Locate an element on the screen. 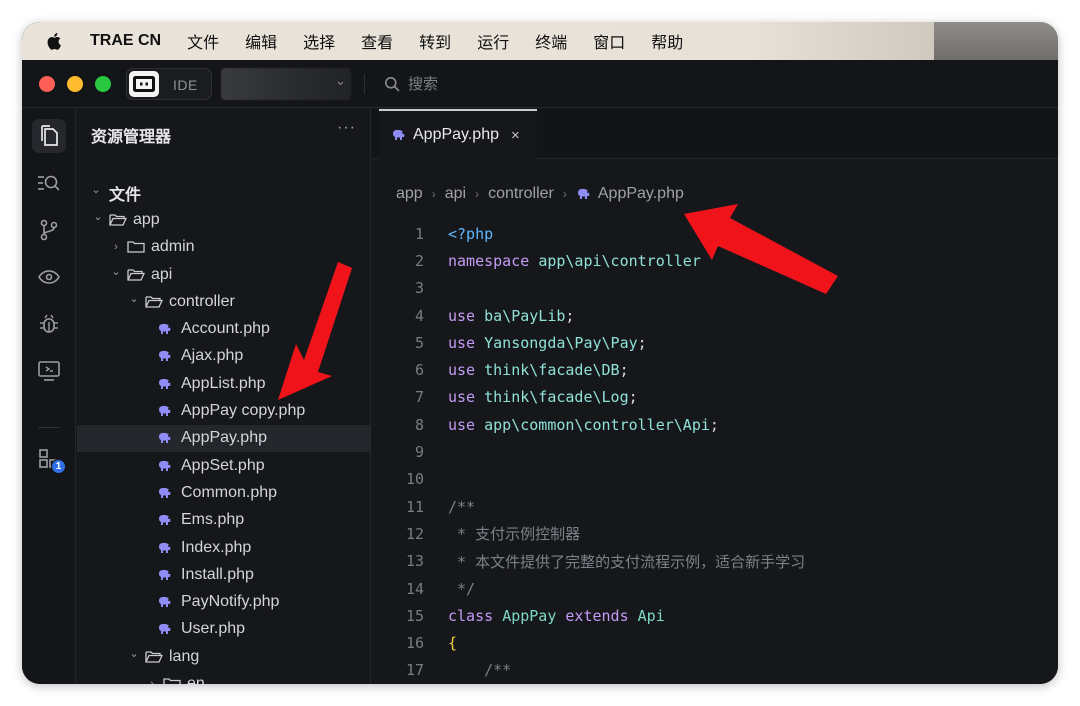 This screenshot has width=1080, height=706. run-debug-eye-icon is located at coordinates (49, 277).